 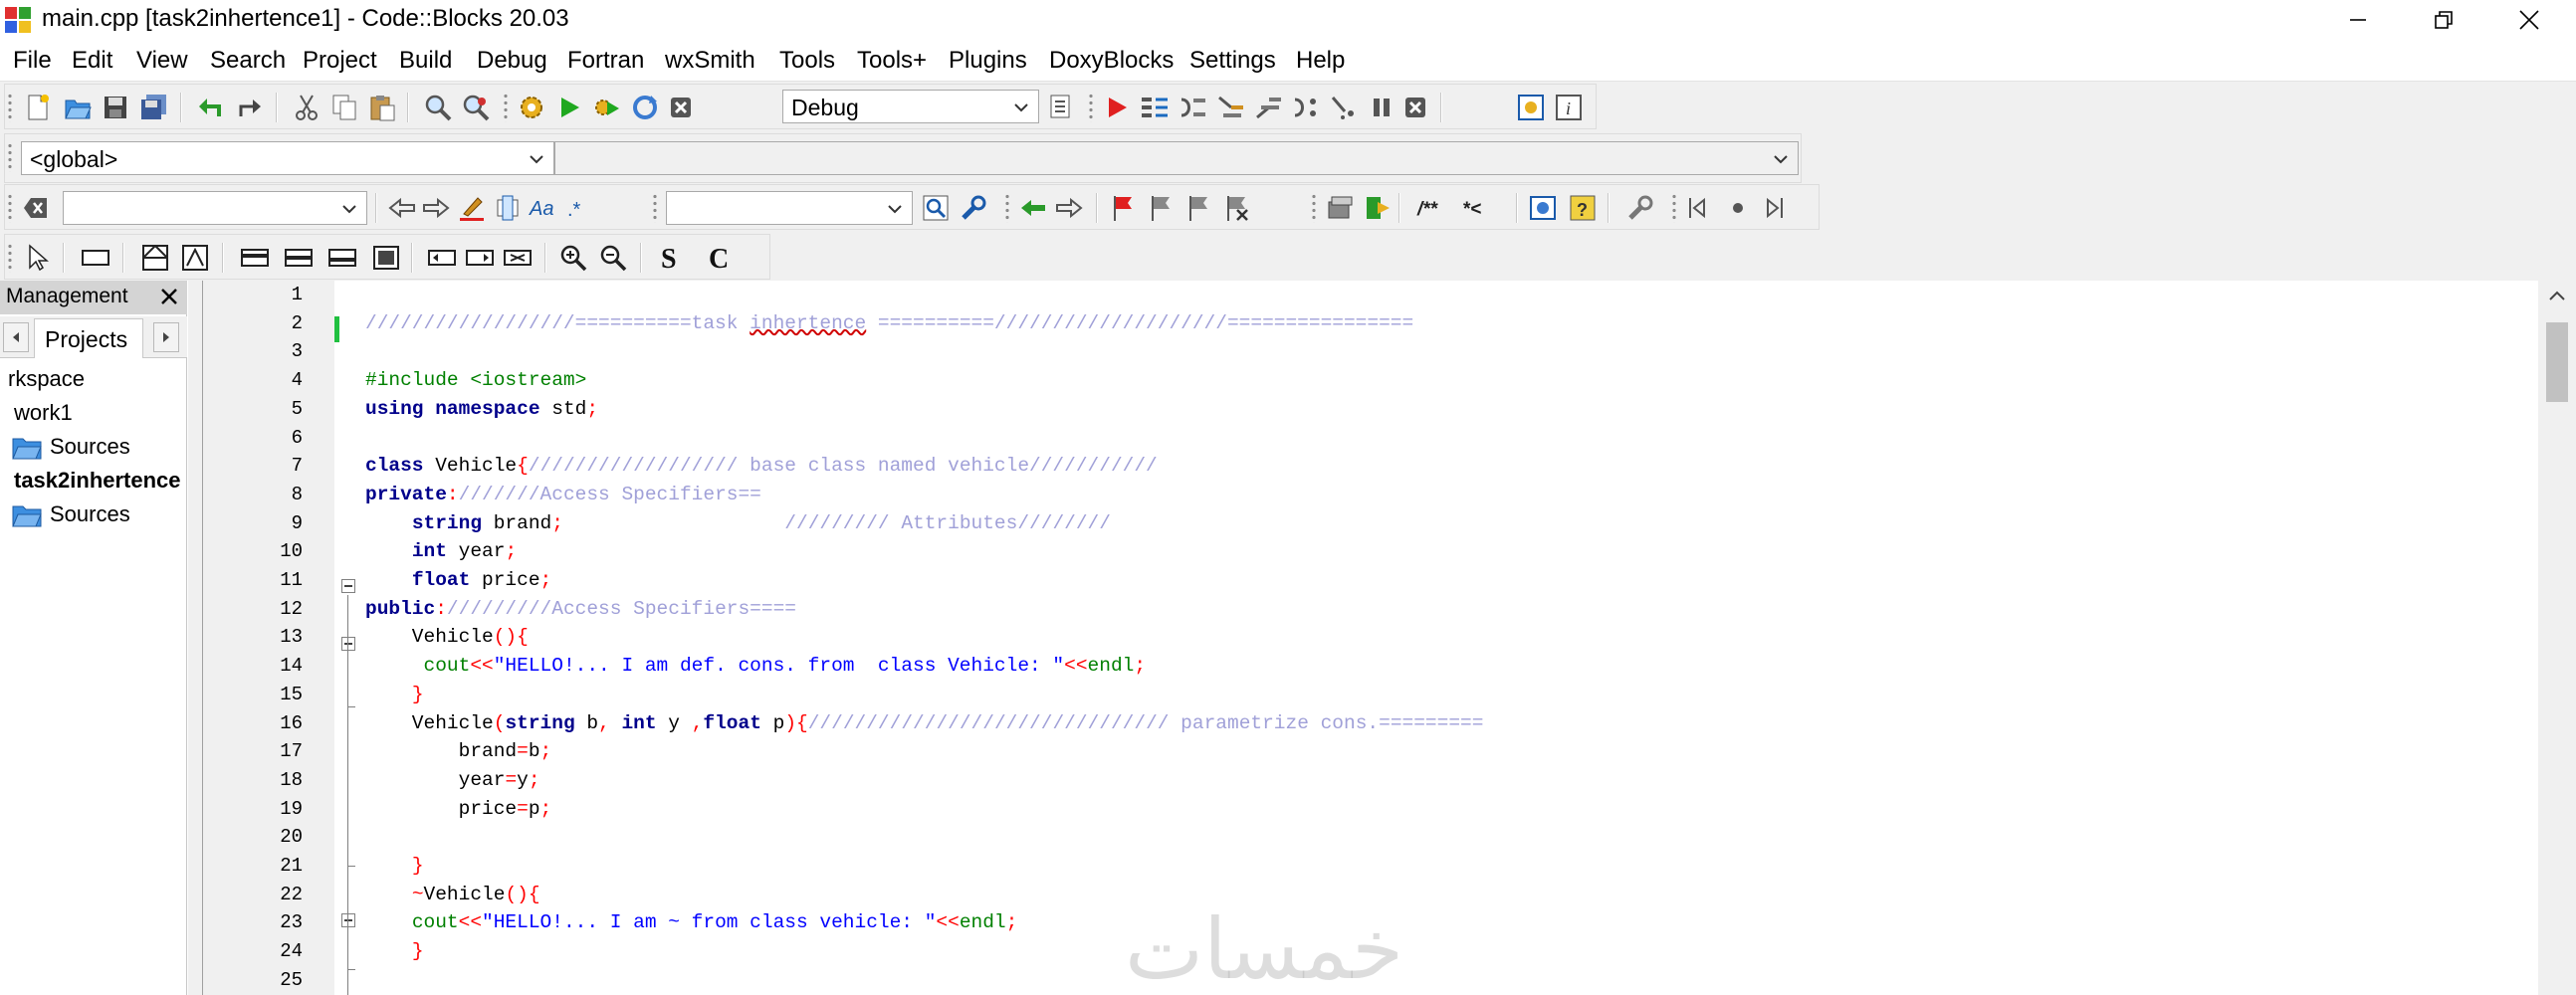 What do you see at coordinates (441, 551) in the screenshot?
I see `code-line: int year;` at bounding box center [441, 551].